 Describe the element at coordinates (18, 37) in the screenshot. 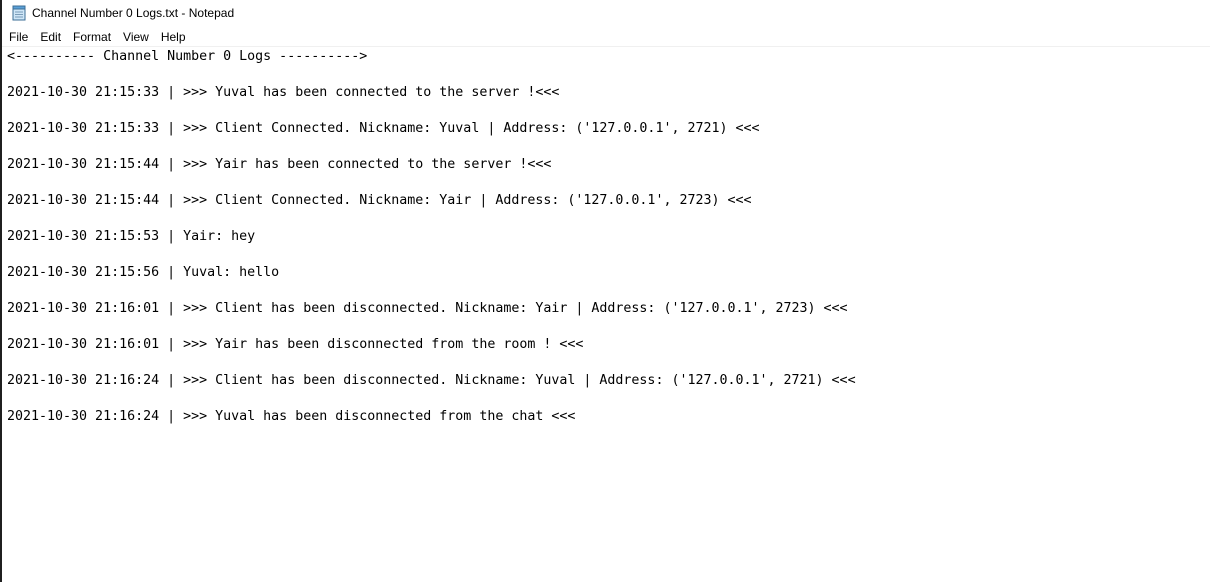

I see `menu-file: File` at that location.